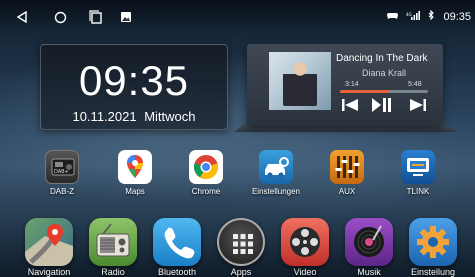  I want to click on clock-time: 09:35, so click(134, 80).